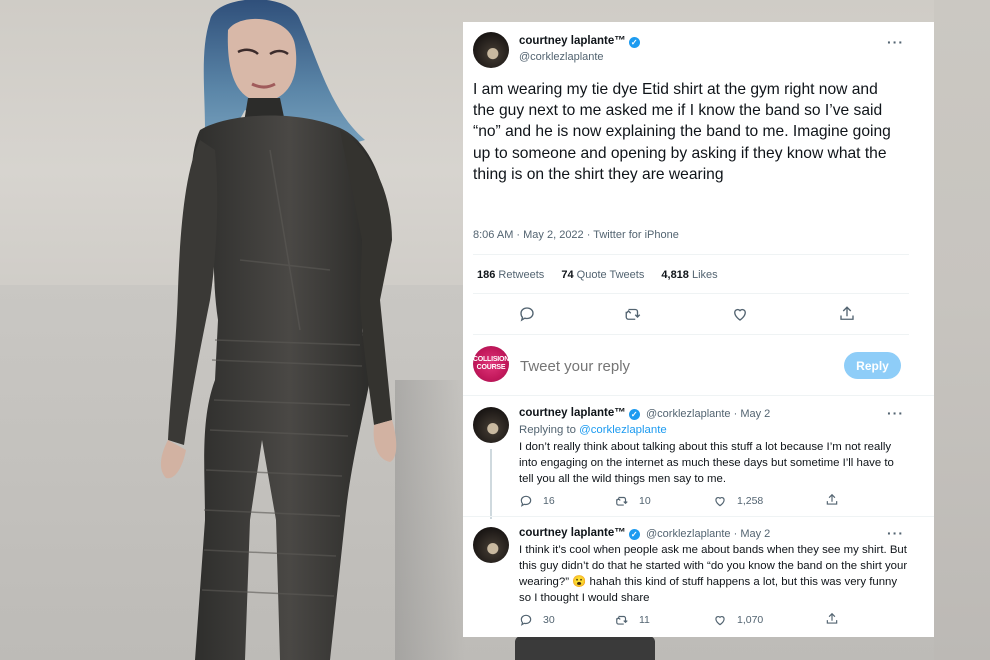  I want to click on like-action: 1,258, so click(738, 501).